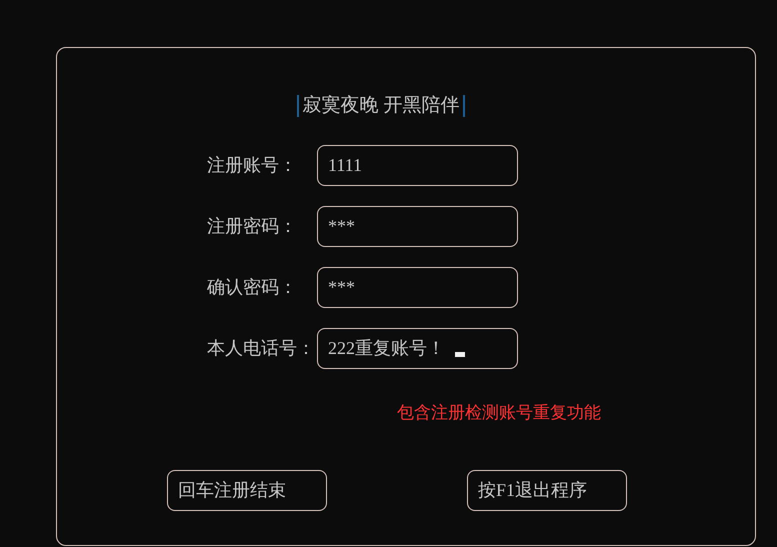 This screenshot has width=777, height=547. Describe the element at coordinates (417, 165) in the screenshot. I see `input-field: 1111` at that location.